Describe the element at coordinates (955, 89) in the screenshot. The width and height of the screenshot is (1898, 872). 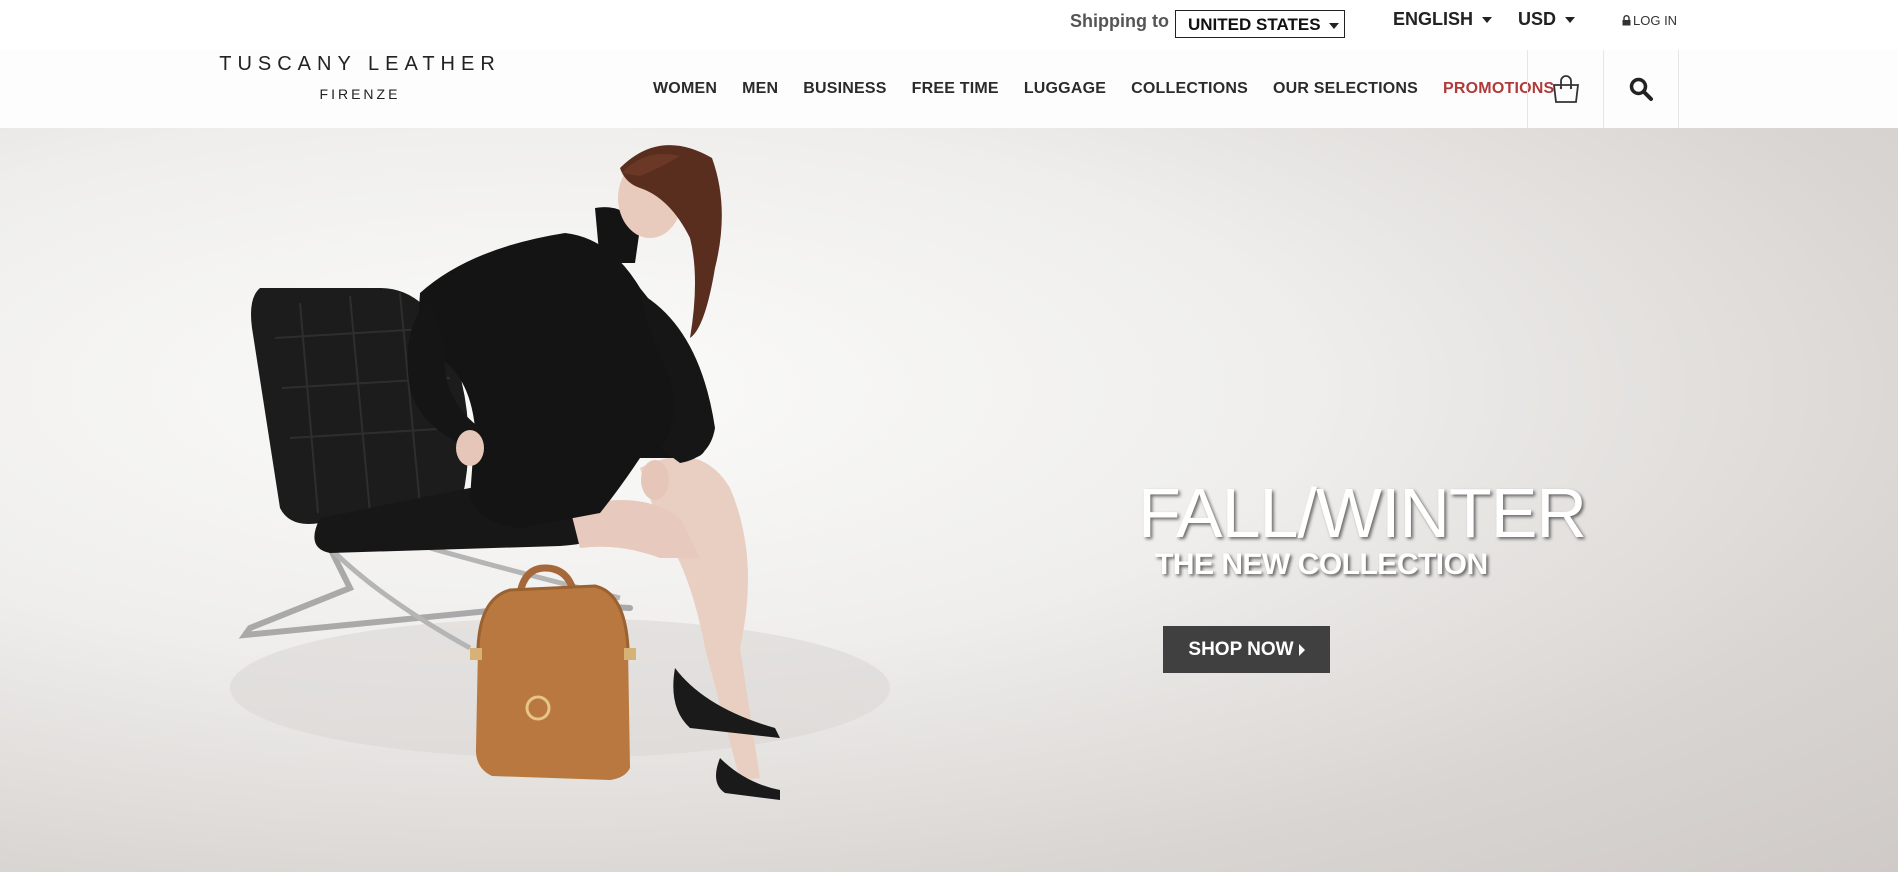
I see `nav-item-free-time: FREE TIME` at that location.